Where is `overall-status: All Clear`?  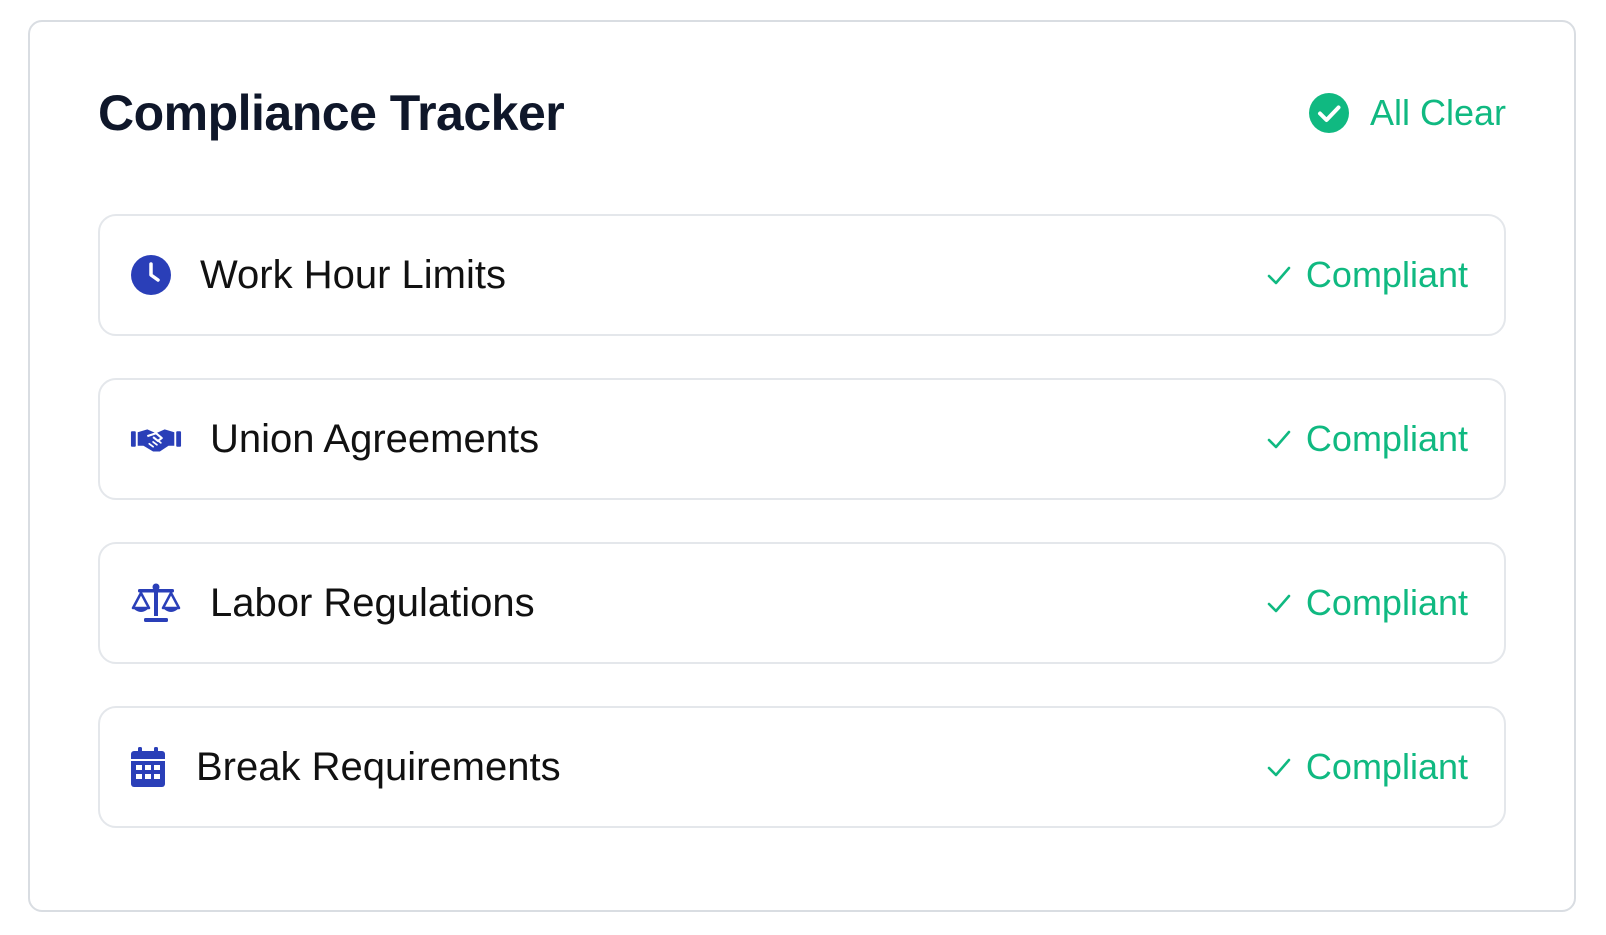 overall-status: All Clear is located at coordinates (1407, 113).